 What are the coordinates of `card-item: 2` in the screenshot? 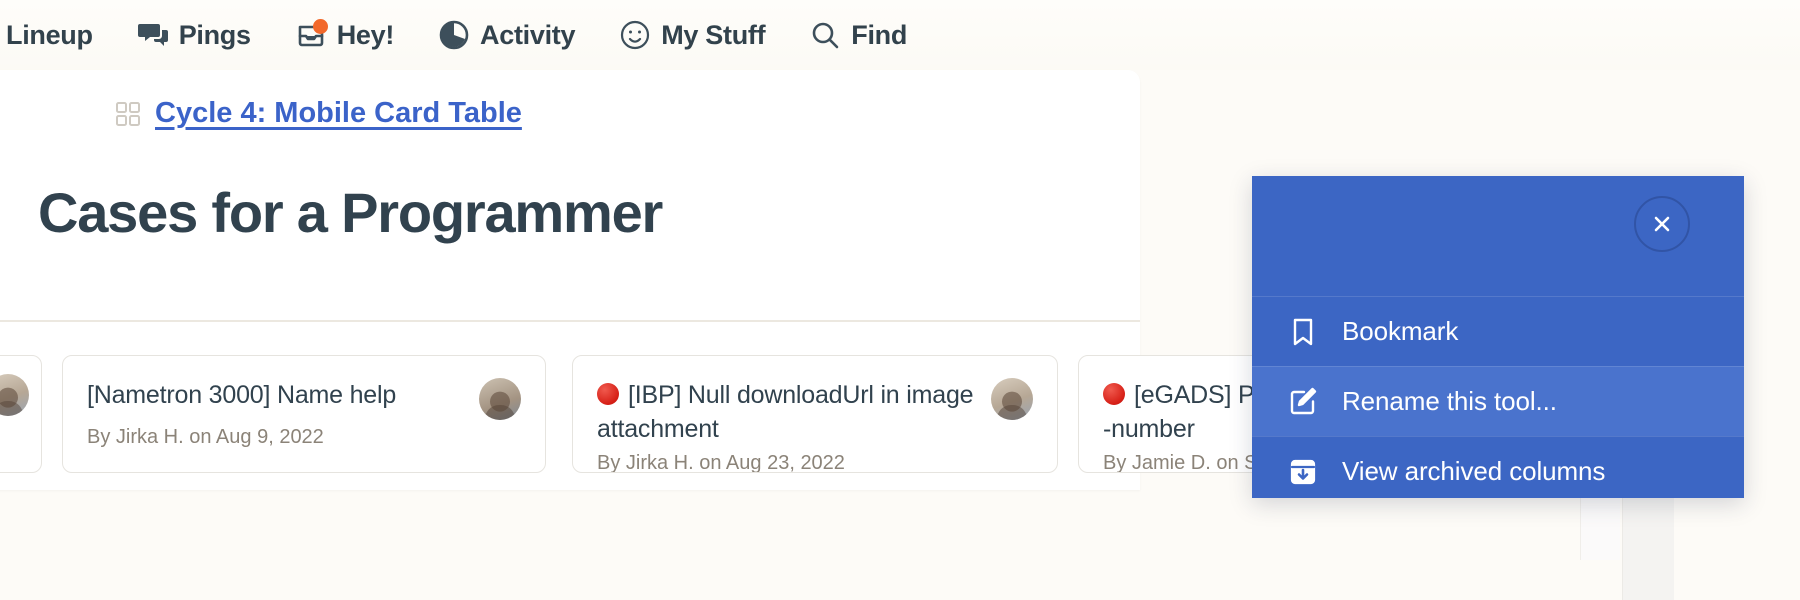 It's located at (21, 414).